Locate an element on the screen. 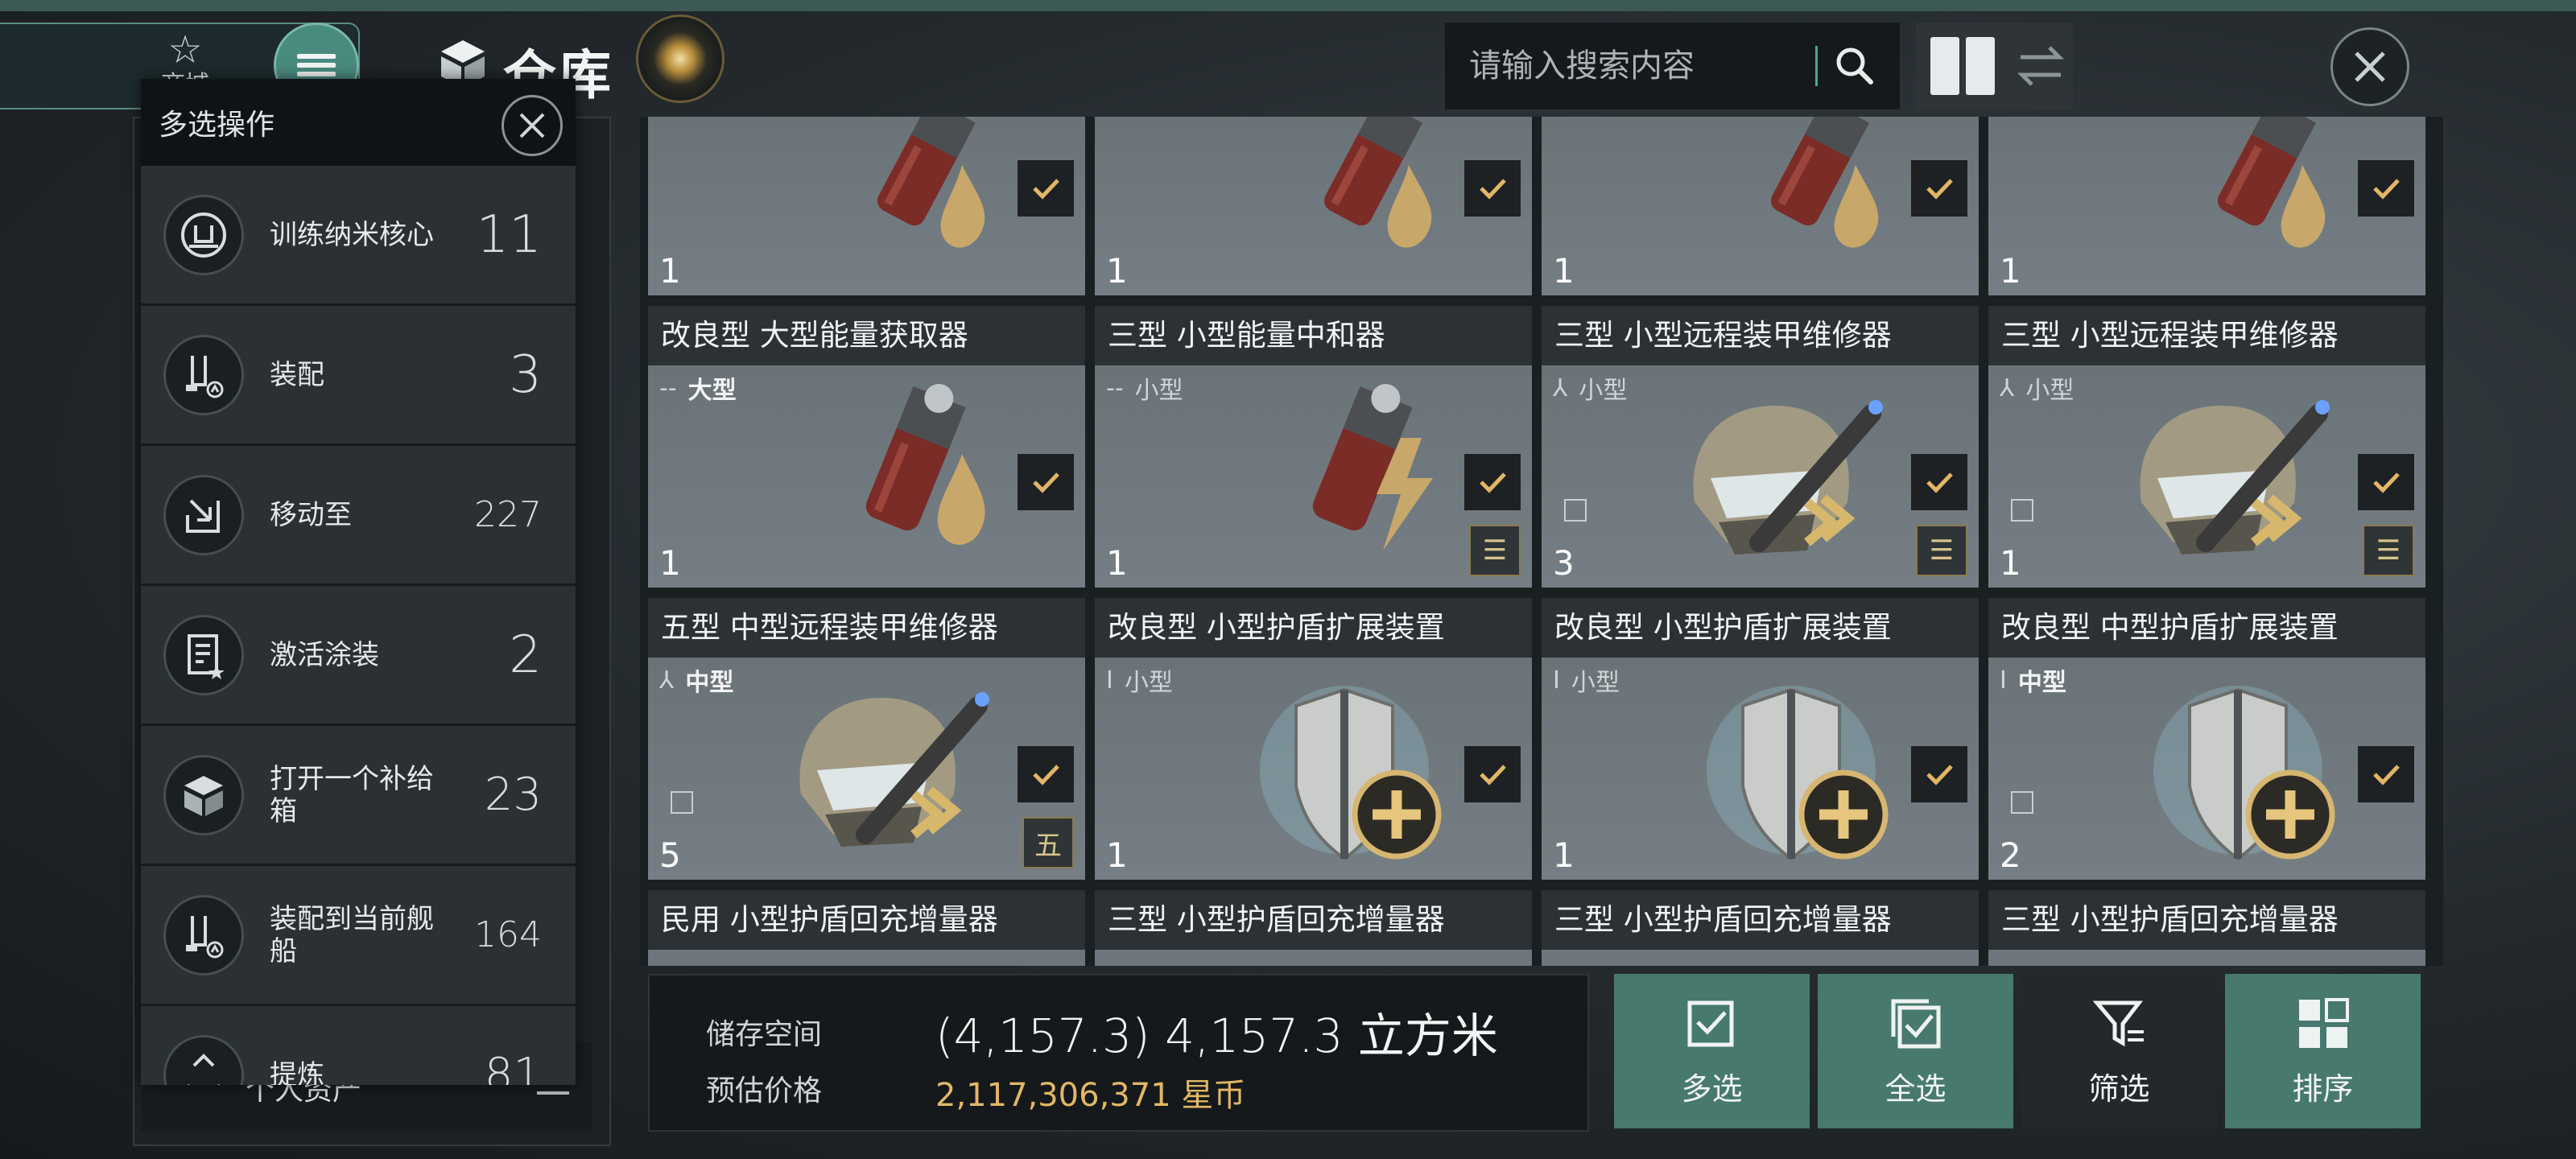 This screenshot has width=2576, height=1159. swap-icon is located at coordinates (2041, 66).